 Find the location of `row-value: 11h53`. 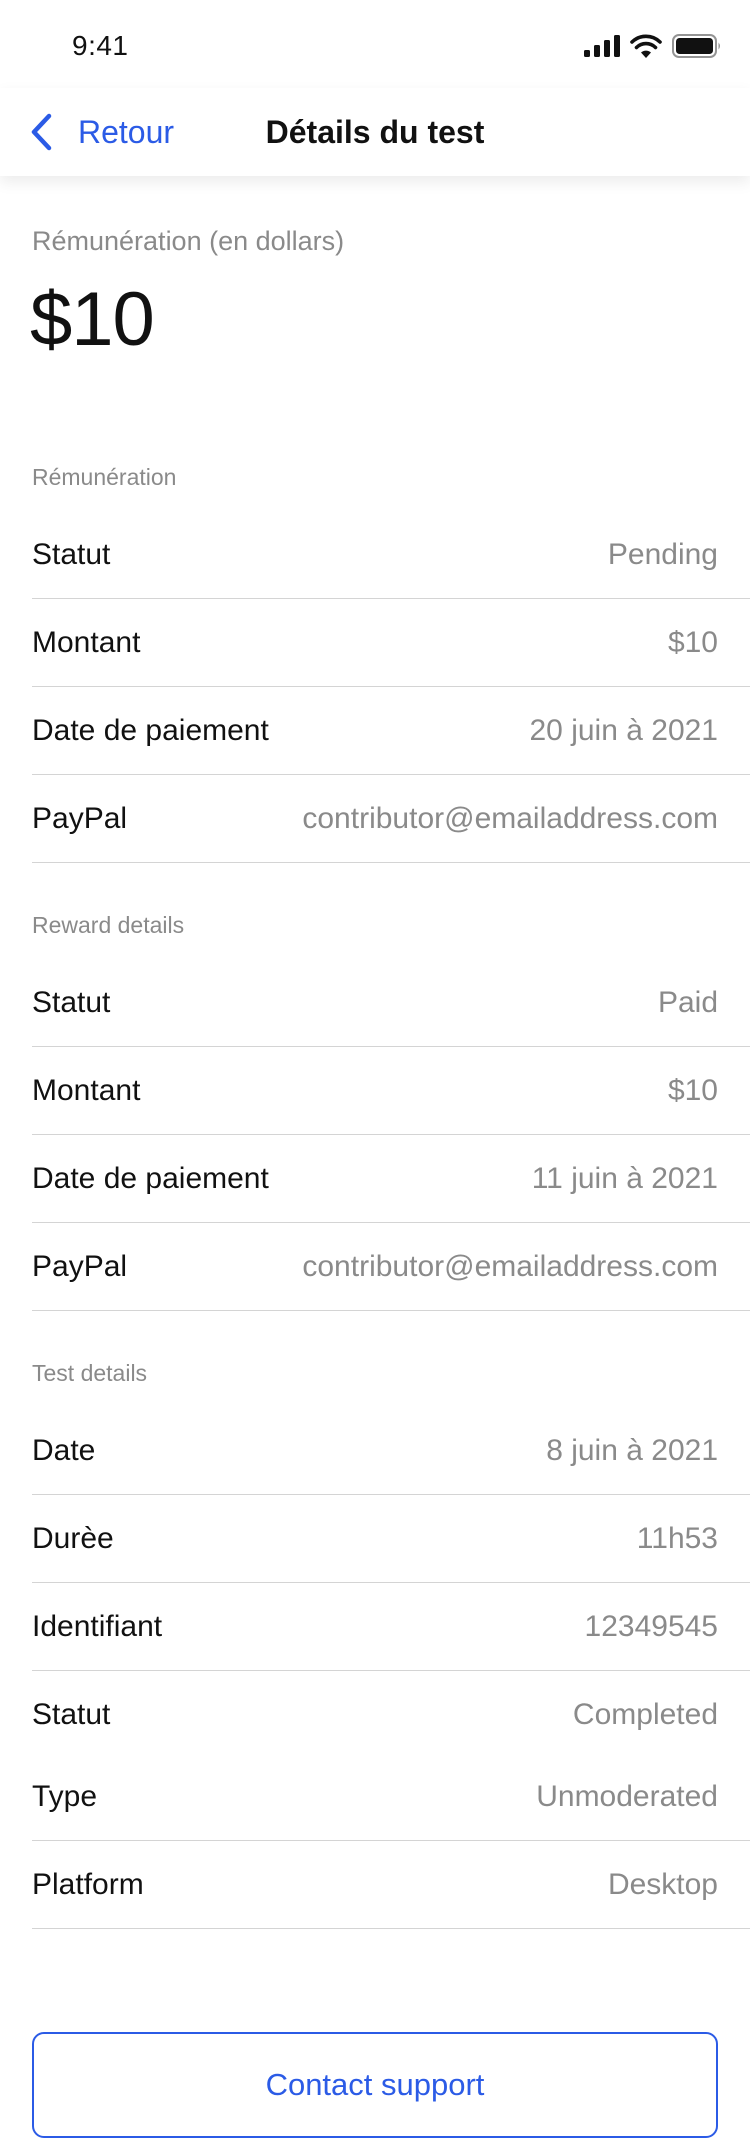

row-value: 11h53 is located at coordinates (677, 1538).